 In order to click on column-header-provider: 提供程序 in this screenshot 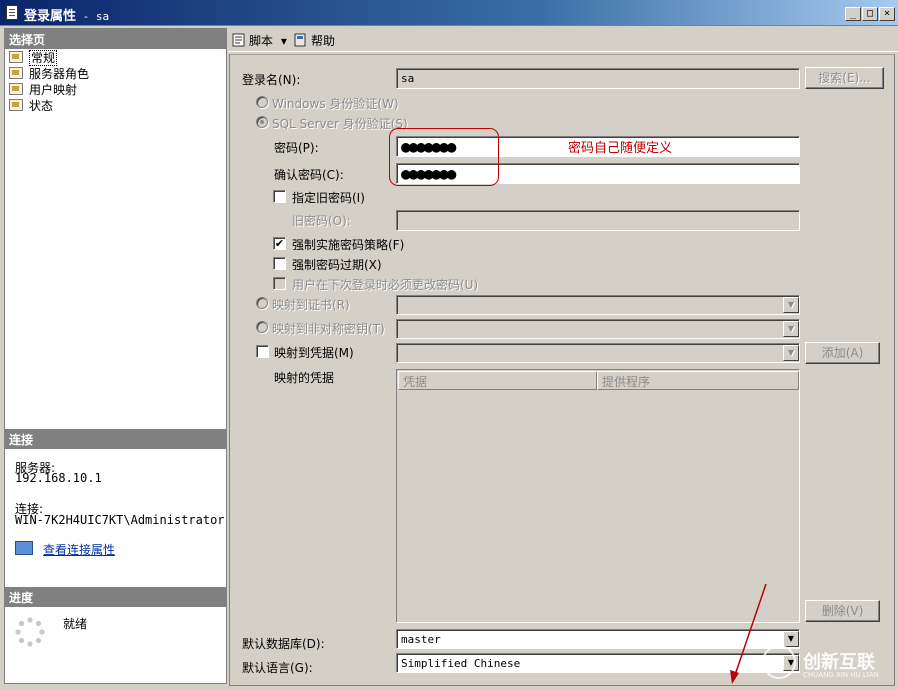, I will do `click(698, 380)`.